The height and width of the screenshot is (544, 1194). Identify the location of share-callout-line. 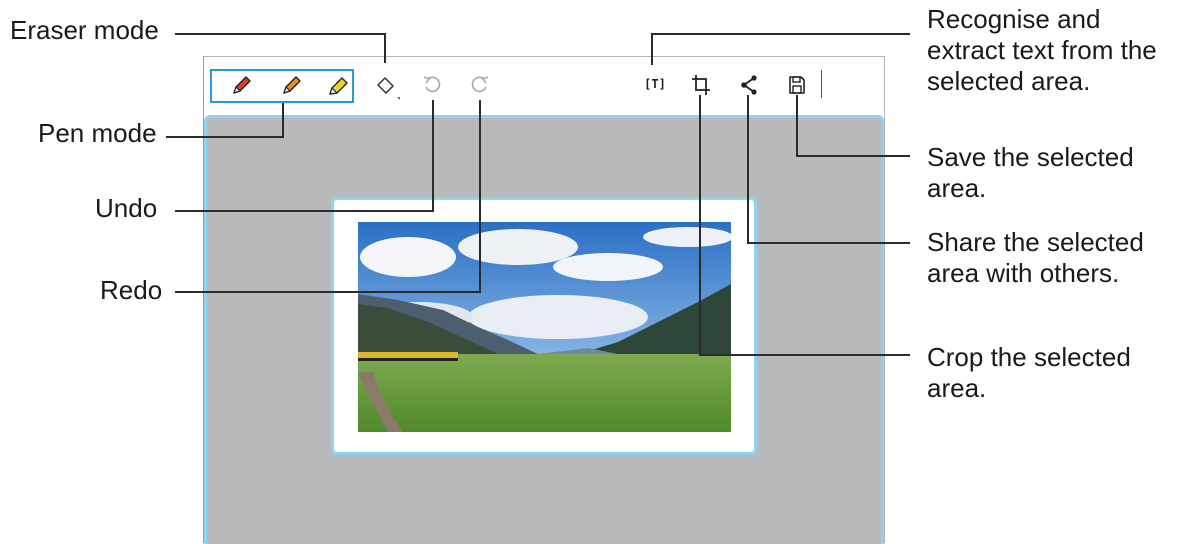
(829, 243).